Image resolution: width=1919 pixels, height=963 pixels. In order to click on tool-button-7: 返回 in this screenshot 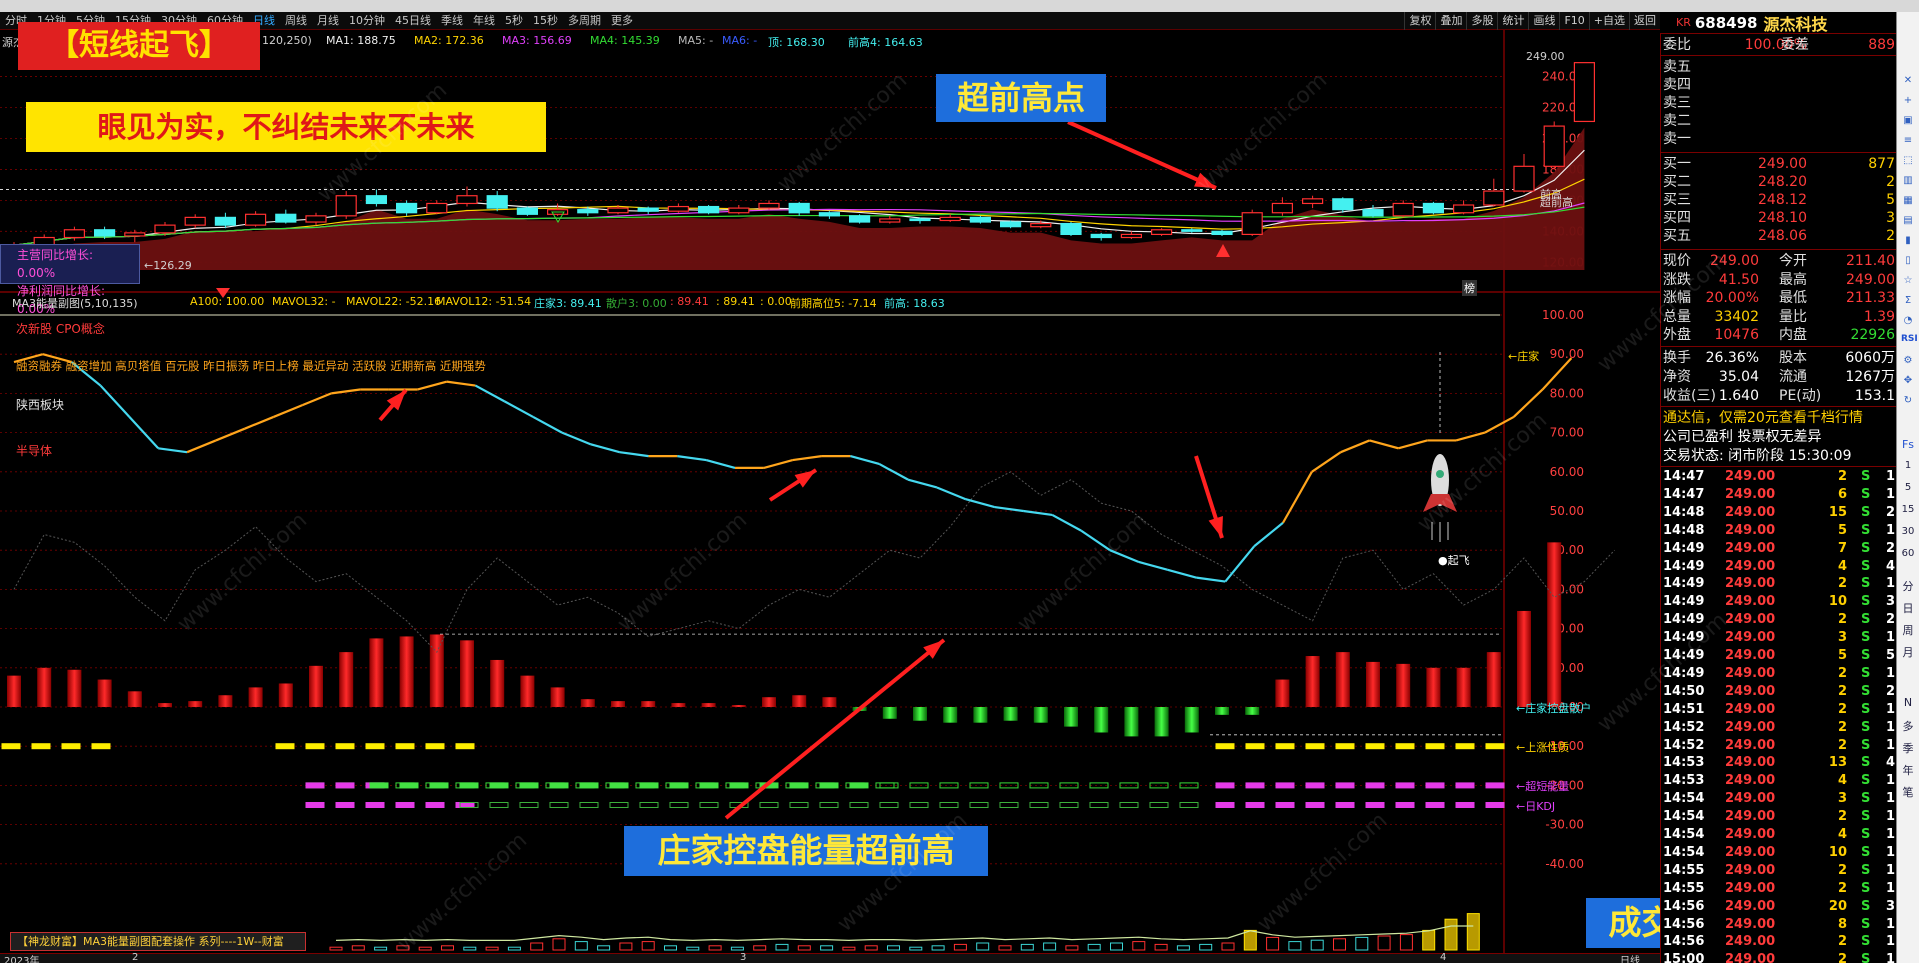, I will do `click(1644, 21)`.